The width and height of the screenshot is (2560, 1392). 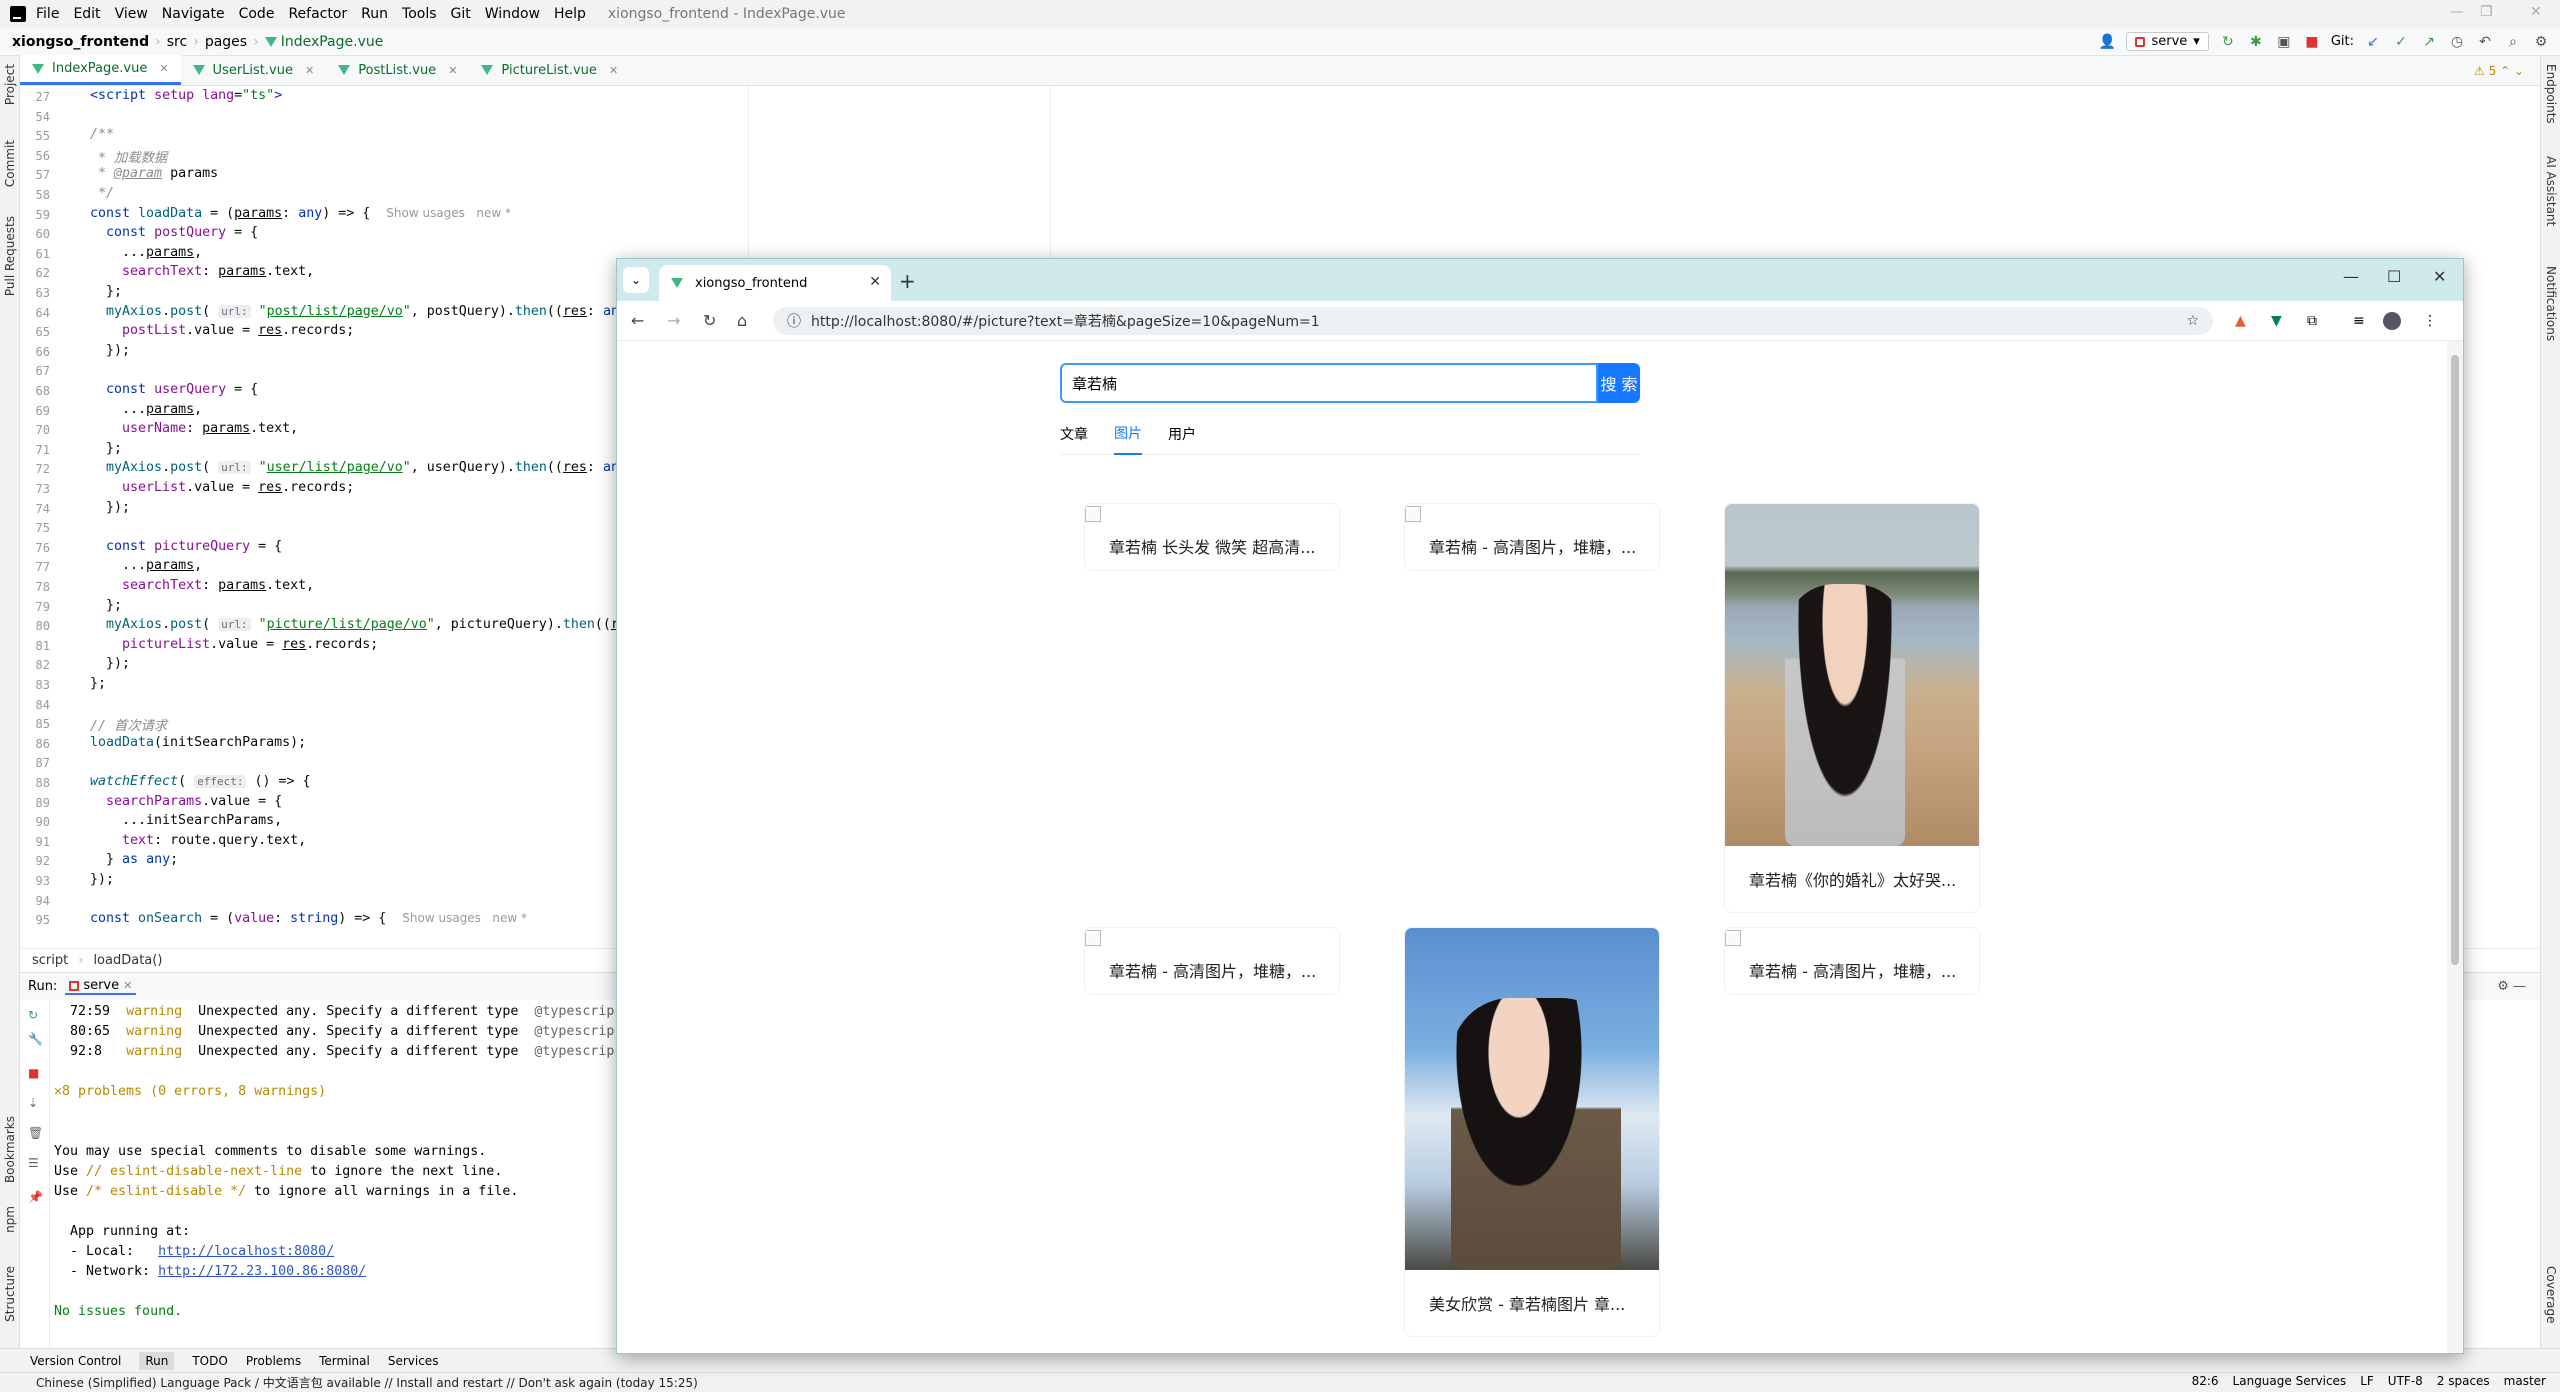 I want to click on more-menu-icon: ⋮, so click(x=2430, y=321).